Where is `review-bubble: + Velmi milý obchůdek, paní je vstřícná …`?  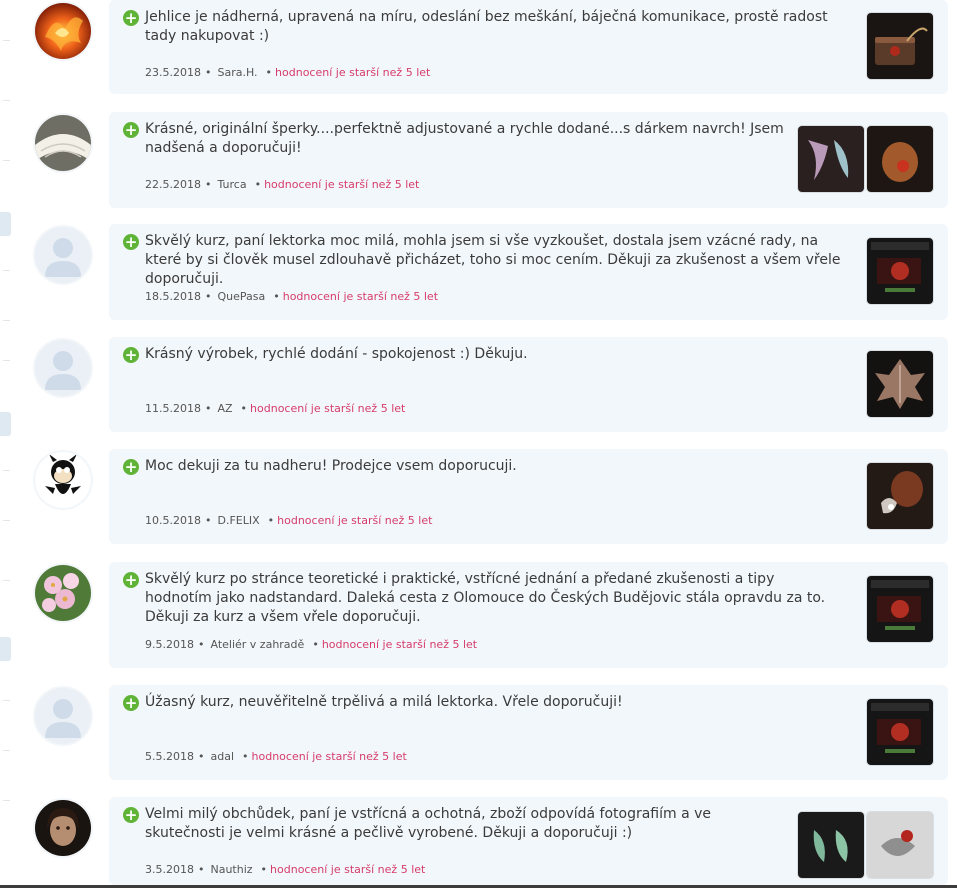
review-bubble: + Velmi milý obchůdek, paní je vstřícná … is located at coordinates (528, 841).